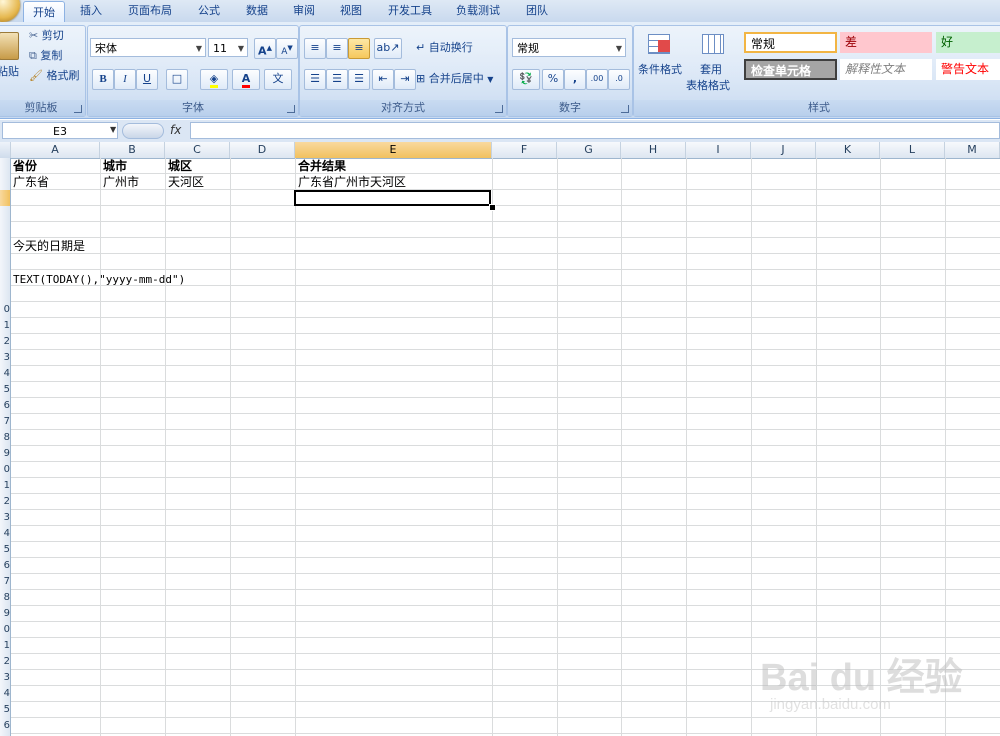  What do you see at coordinates (659, 44) in the screenshot?
I see `conditional-format-icon` at bounding box center [659, 44].